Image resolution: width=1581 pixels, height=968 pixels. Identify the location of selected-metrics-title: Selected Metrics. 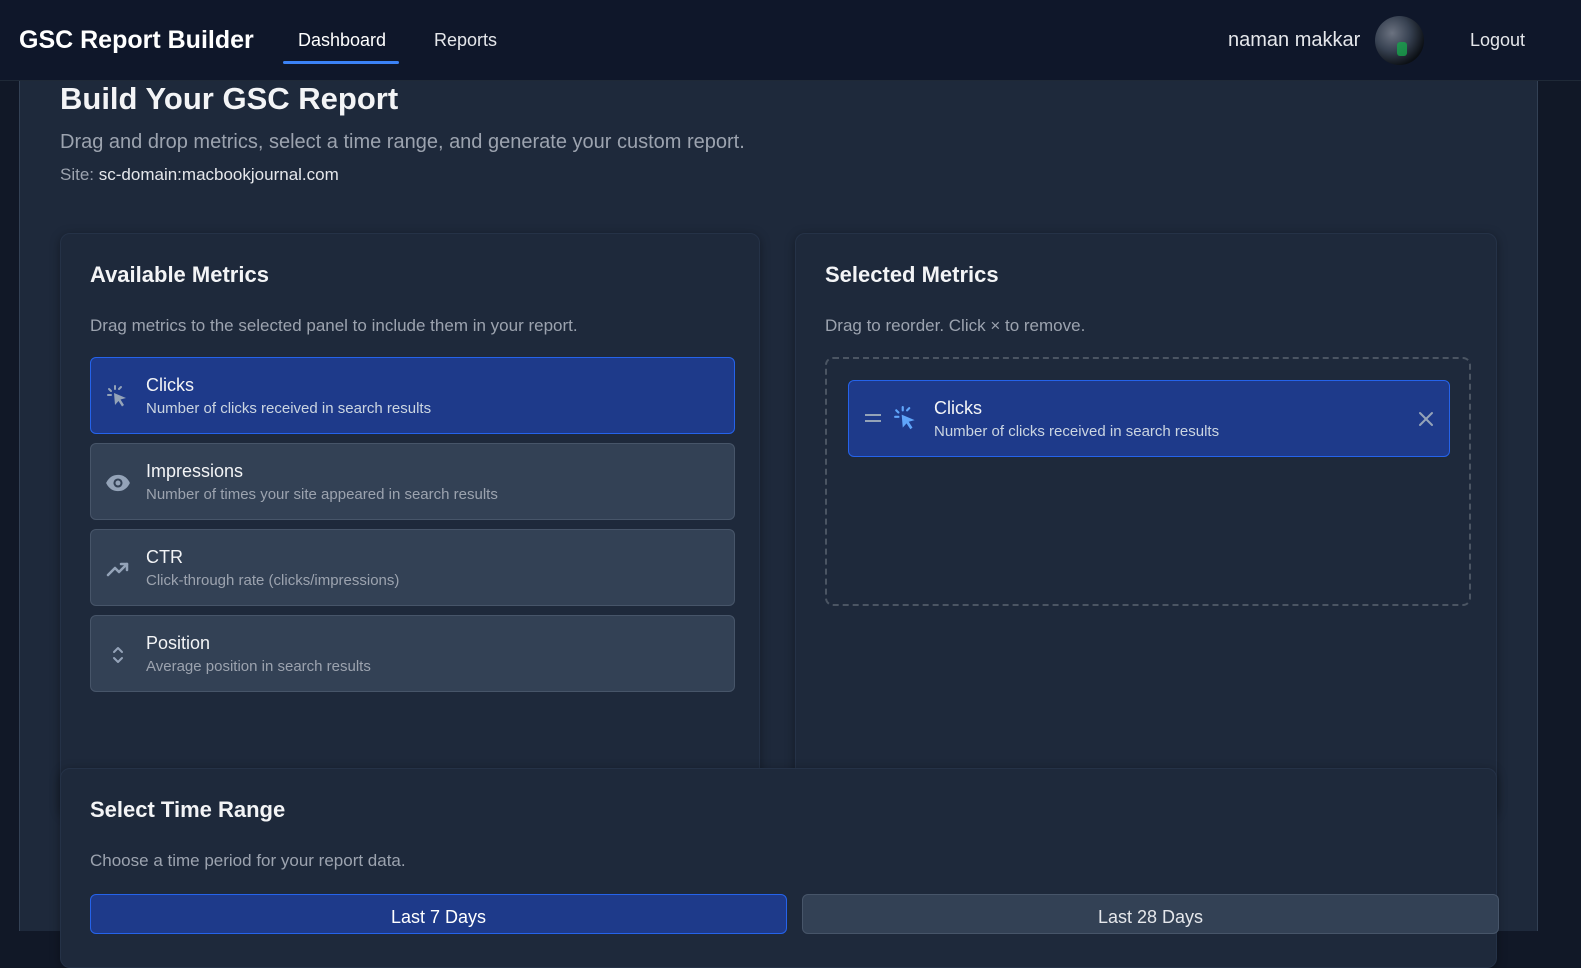
(912, 274).